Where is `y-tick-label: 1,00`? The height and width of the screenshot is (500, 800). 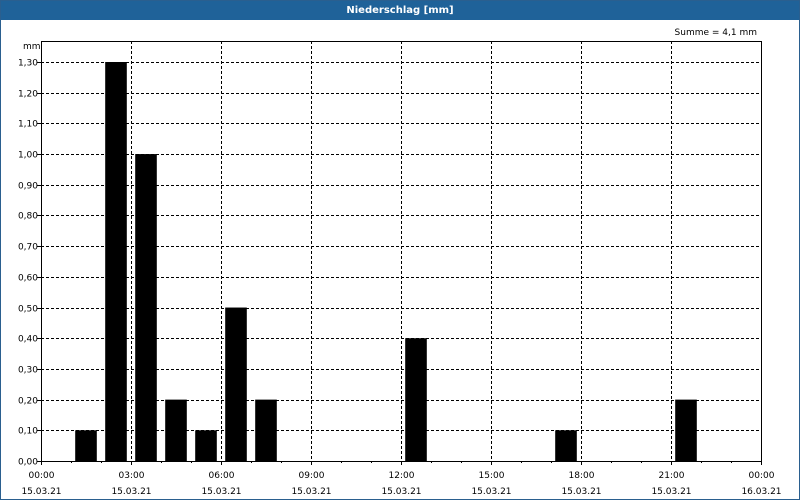 y-tick-label: 1,00 is located at coordinates (28, 156).